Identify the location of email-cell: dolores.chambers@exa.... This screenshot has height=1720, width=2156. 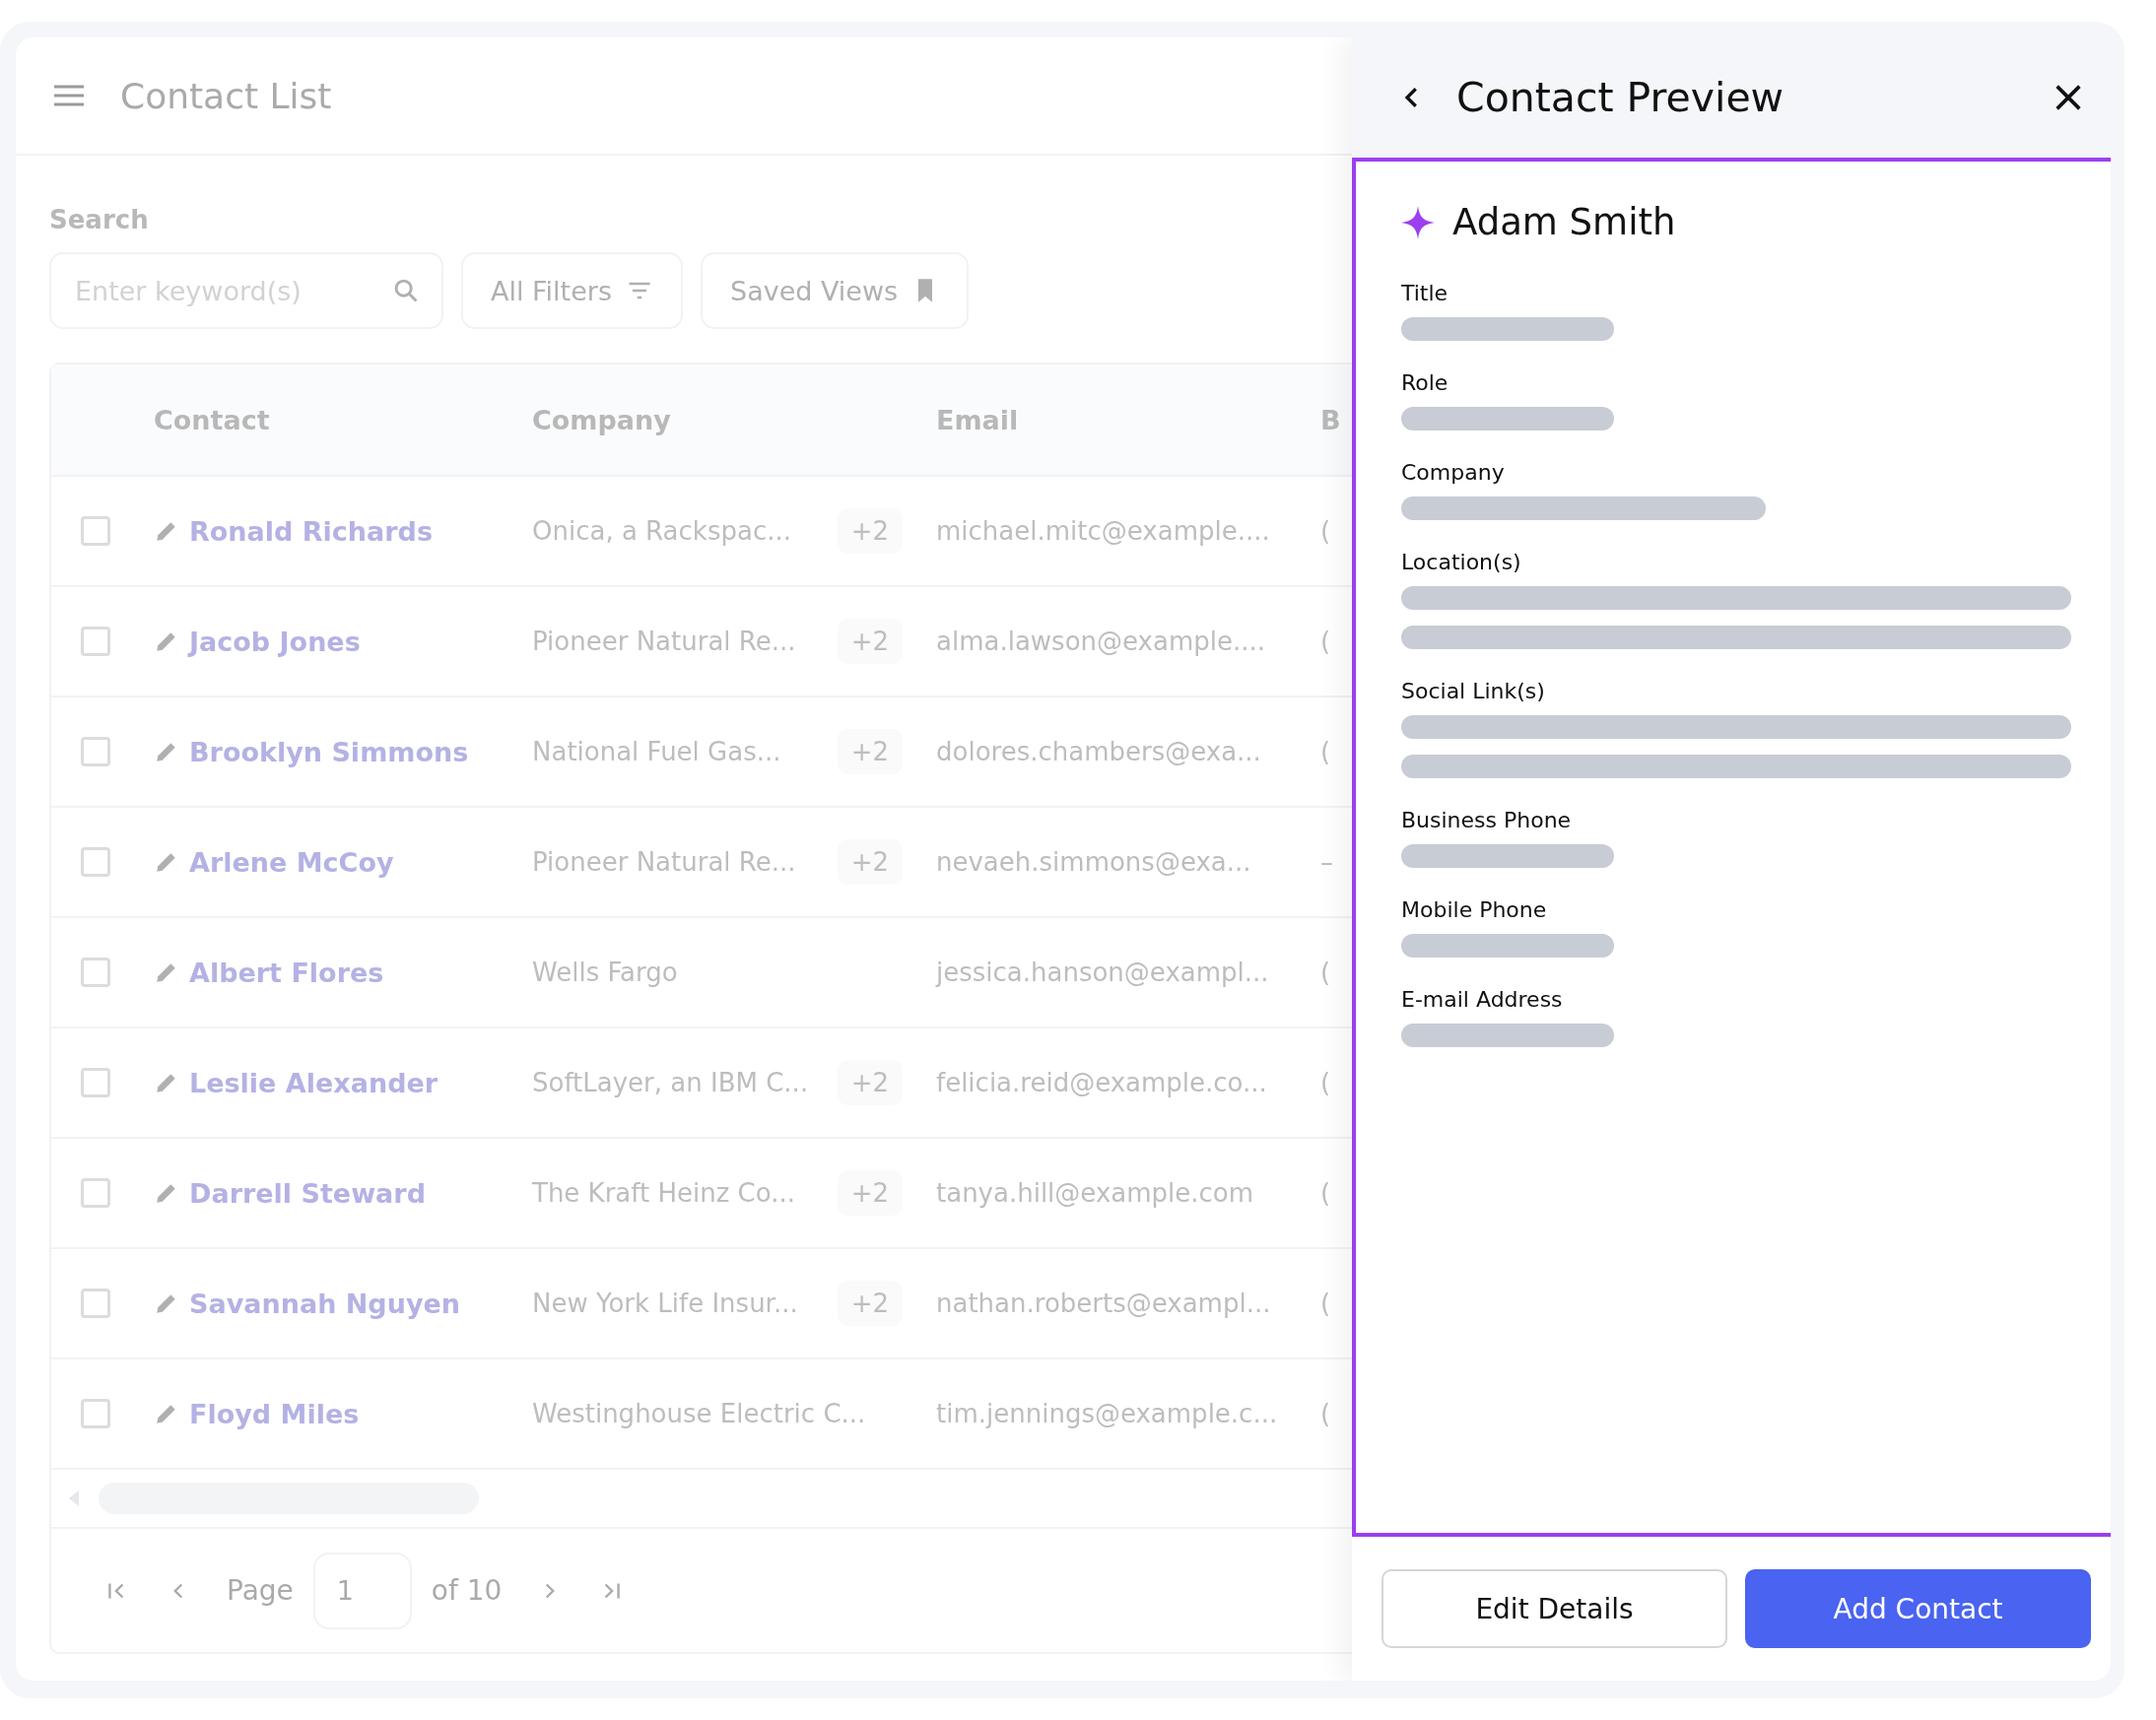
(1098, 752).